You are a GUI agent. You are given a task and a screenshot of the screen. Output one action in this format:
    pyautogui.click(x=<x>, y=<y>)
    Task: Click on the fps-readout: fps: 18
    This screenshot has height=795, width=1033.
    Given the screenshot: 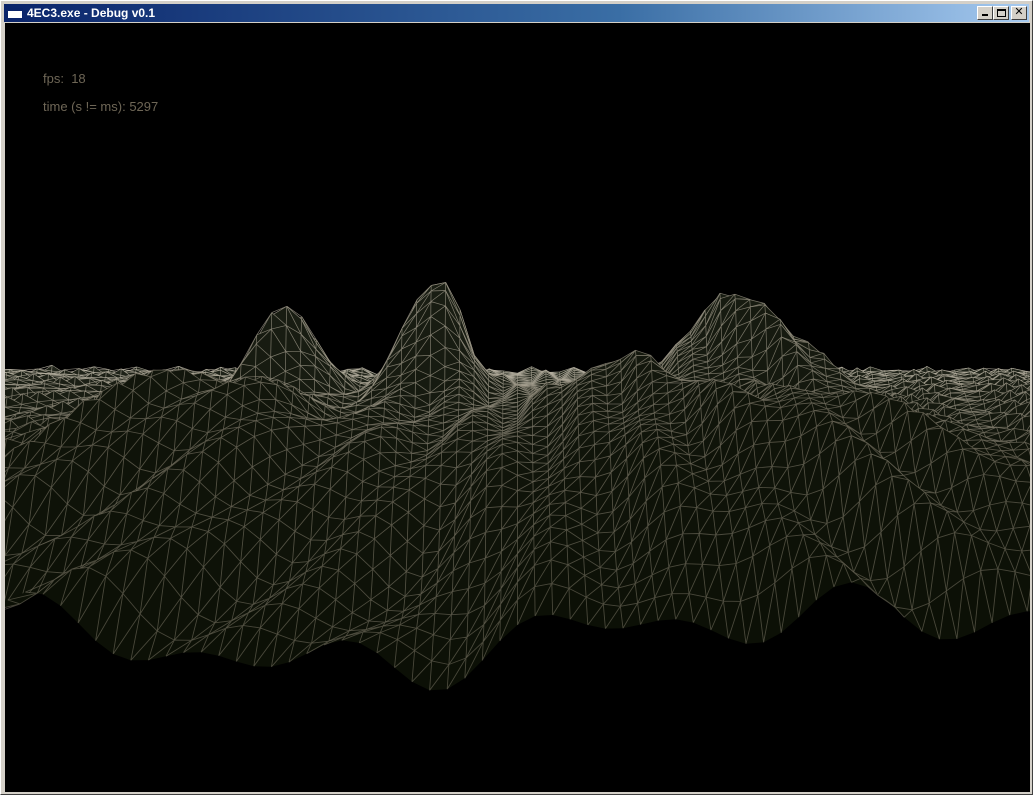 What is the action you would take?
    pyautogui.click(x=64, y=78)
    